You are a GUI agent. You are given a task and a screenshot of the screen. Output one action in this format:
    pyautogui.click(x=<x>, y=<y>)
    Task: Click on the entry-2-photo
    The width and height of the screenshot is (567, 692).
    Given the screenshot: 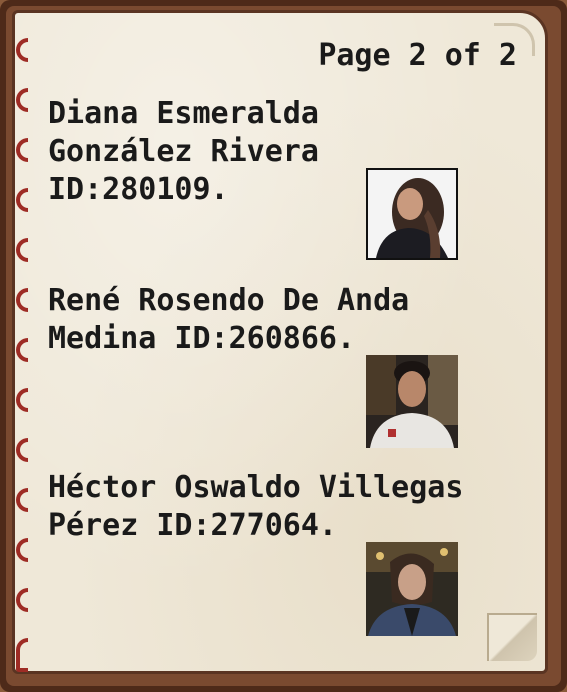 What is the action you would take?
    pyautogui.click(x=412, y=401)
    